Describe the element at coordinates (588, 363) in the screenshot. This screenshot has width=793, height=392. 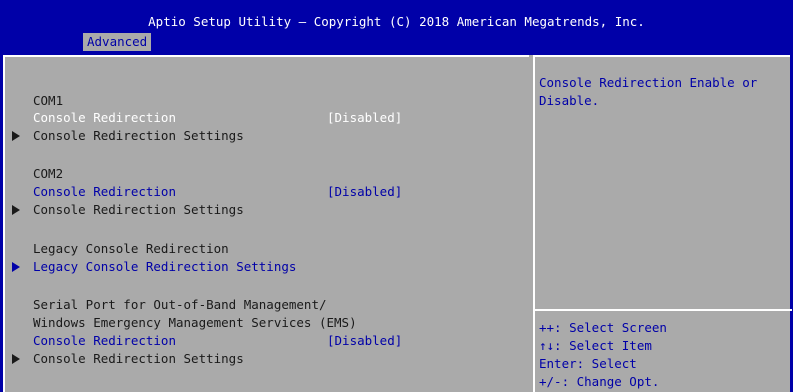
I see `key-hint-enter: Enter: Select` at that location.